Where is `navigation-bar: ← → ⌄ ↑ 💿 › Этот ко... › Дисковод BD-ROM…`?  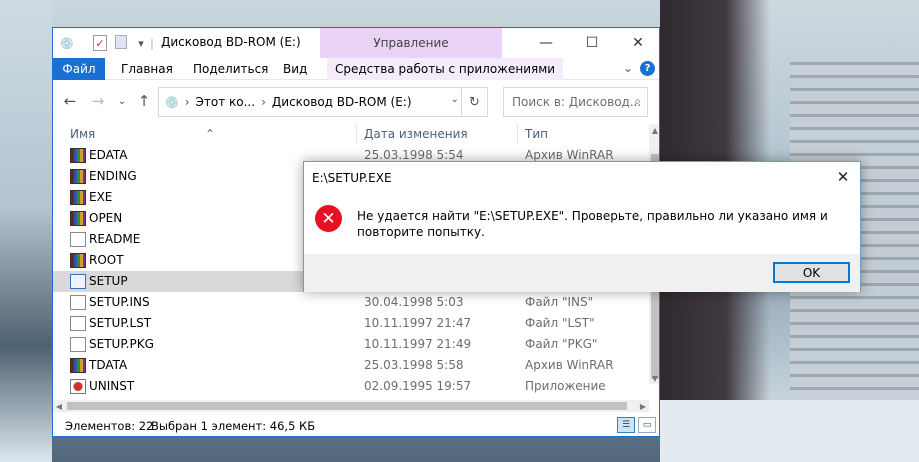 navigation-bar: ← → ⌄ ↑ 💿 › Этот ко... › Дисковод BD-ROM… is located at coordinates (356, 101).